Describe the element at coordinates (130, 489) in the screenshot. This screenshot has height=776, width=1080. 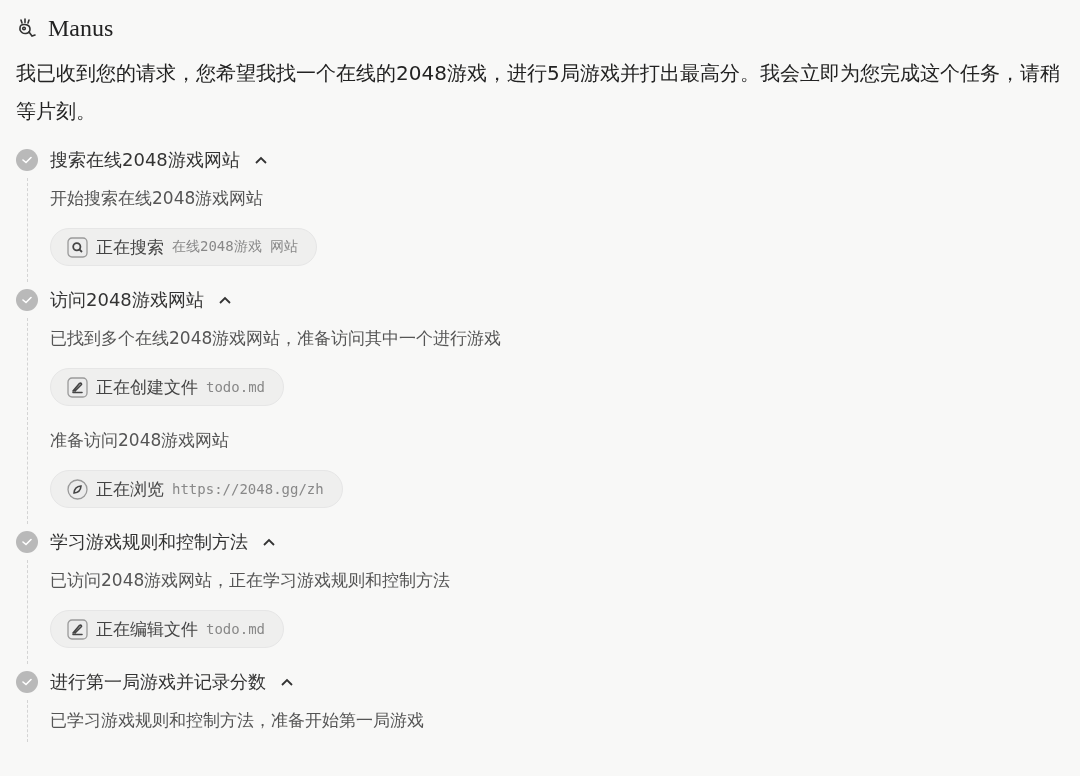
I see `action-label: 正在浏览` at that location.